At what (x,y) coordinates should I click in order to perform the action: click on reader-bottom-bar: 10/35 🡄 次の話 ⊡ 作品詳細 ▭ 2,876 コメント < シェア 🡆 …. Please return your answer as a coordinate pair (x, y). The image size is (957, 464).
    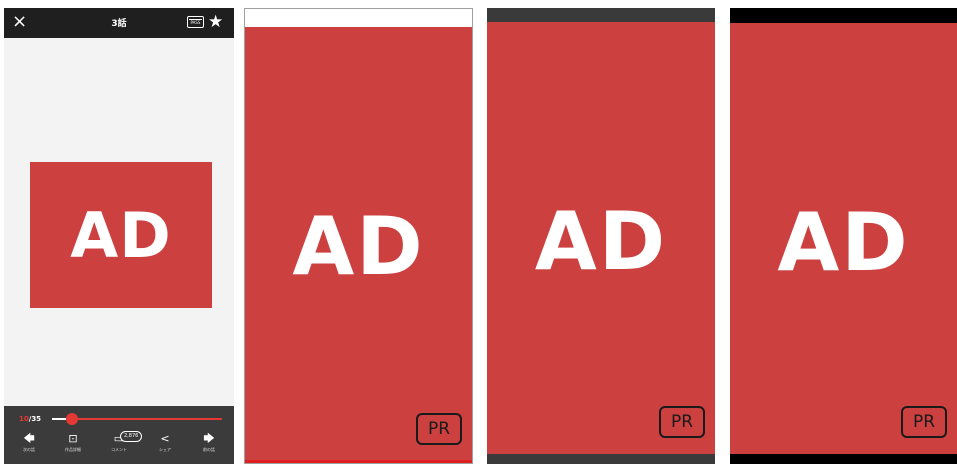
    Looking at the image, I should click on (119, 435).